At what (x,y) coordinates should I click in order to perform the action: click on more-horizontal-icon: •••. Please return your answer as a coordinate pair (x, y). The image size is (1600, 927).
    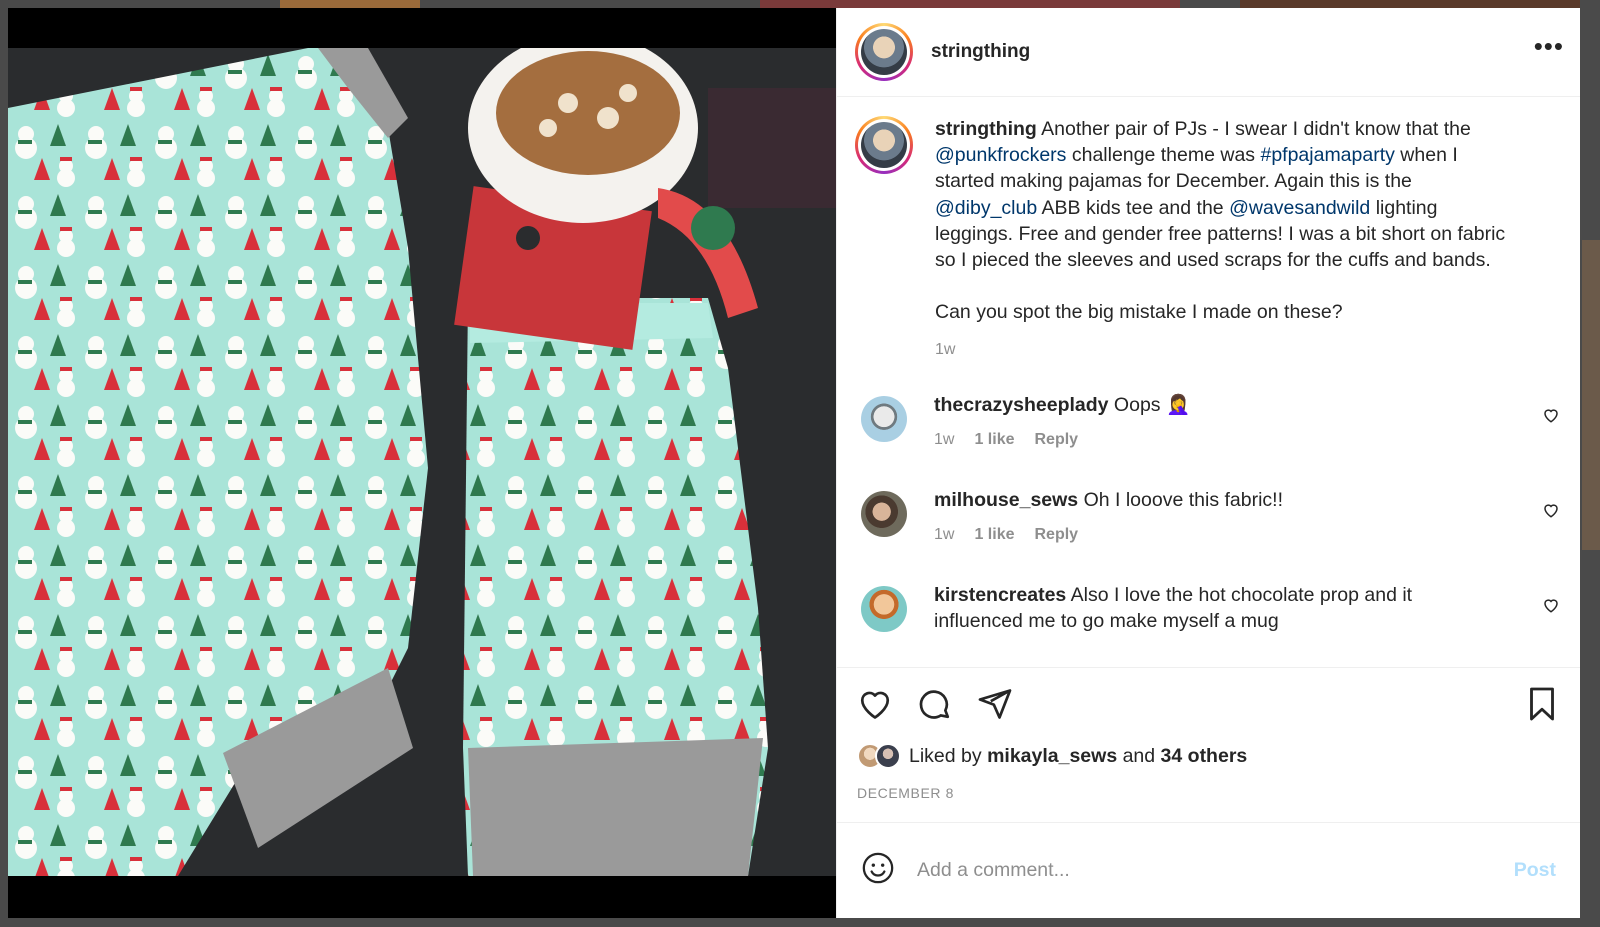
    Looking at the image, I should click on (1549, 52).